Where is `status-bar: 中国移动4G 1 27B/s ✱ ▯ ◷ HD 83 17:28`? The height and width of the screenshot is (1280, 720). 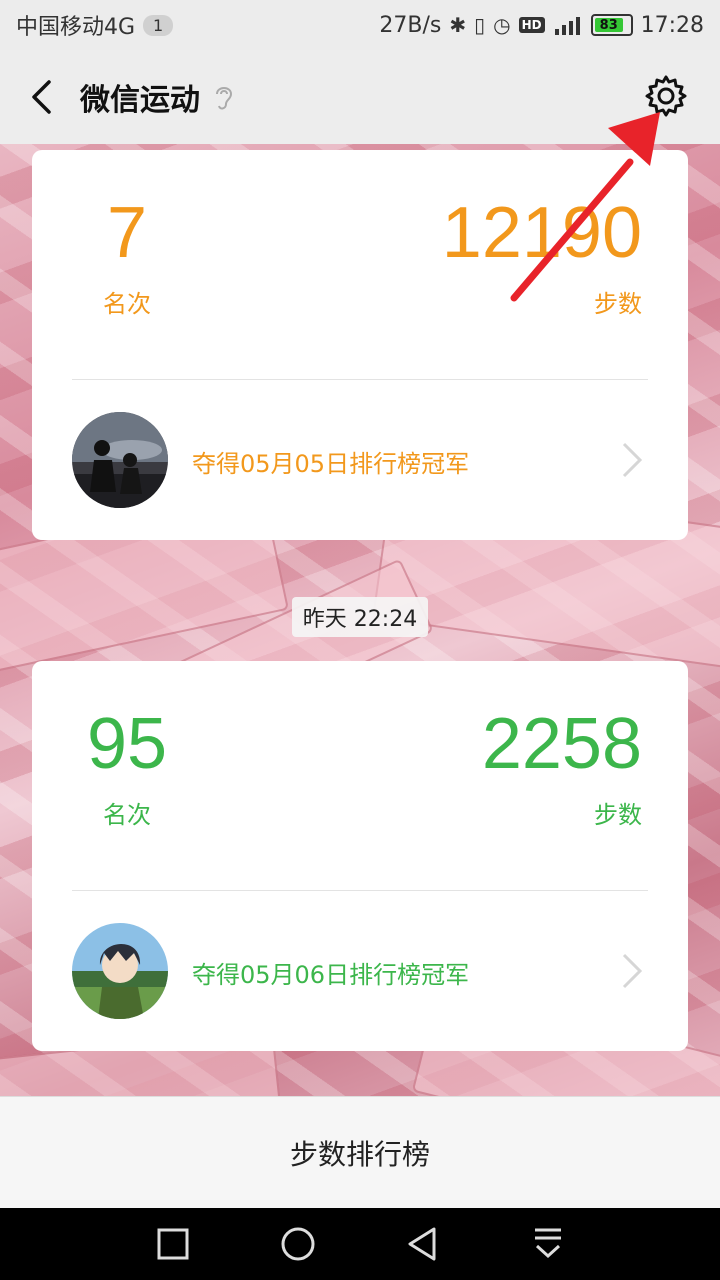
status-bar: 中国移动4G 1 27B/s ✱ ▯ ◷ HD 83 17:28 is located at coordinates (360, 25).